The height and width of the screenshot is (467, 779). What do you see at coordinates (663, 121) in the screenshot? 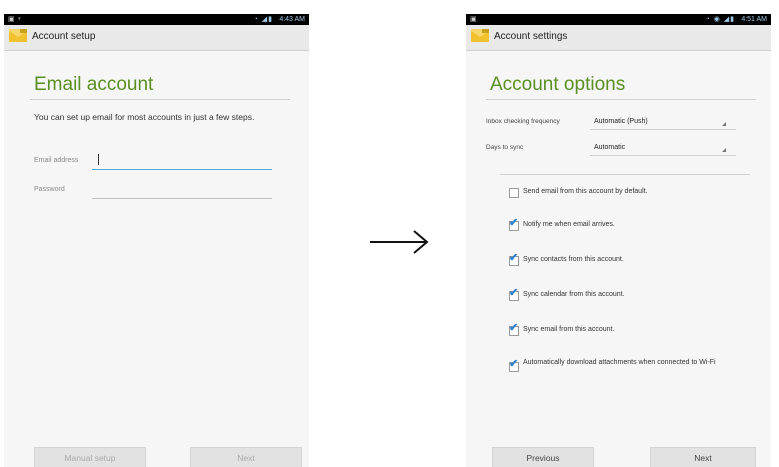
I see `inbox-frequency-spinner: Automatic (Push)` at bounding box center [663, 121].